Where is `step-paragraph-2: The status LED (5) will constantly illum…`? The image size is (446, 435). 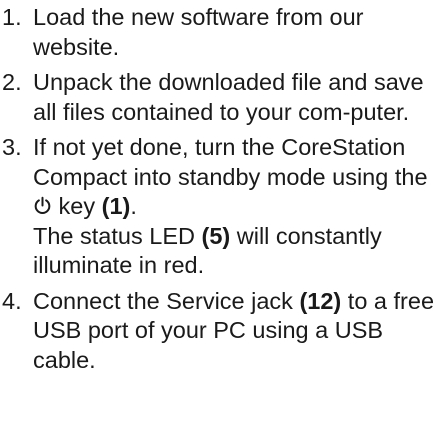 step-paragraph-2: The status LED (5) will constantly illum… is located at coordinates (236, 251).